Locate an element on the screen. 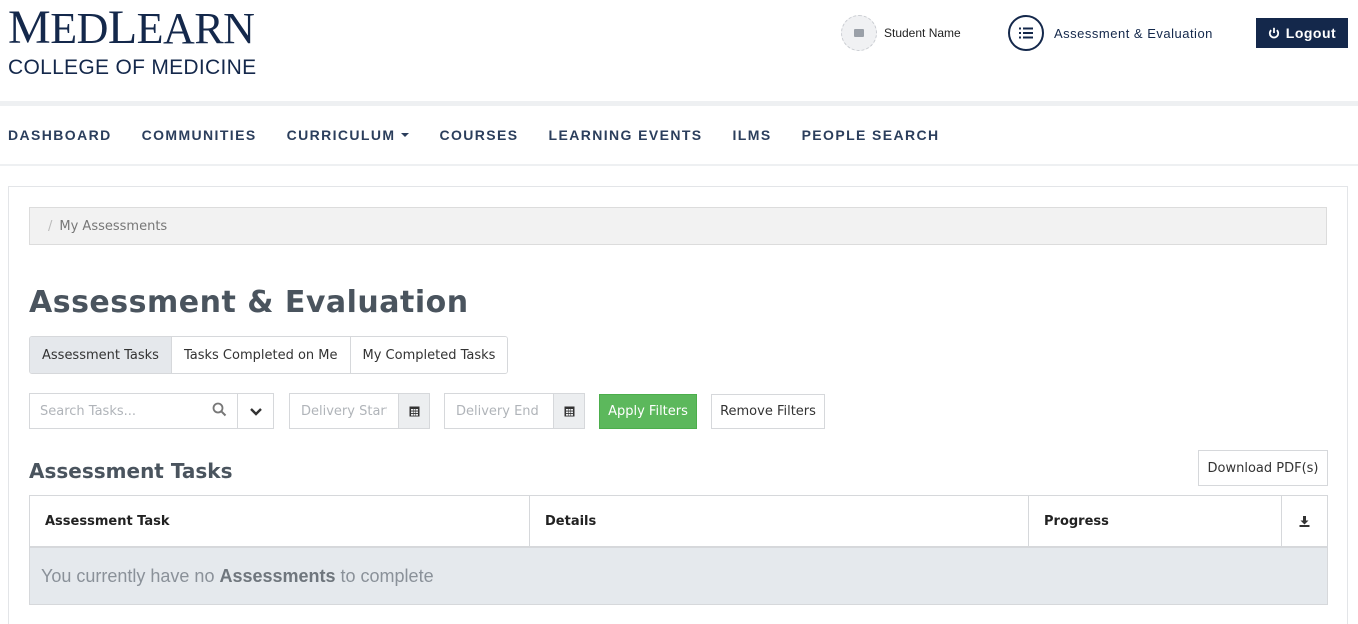  column-header-assessment-task: Assessment Task is located at coordinates (280, 521).